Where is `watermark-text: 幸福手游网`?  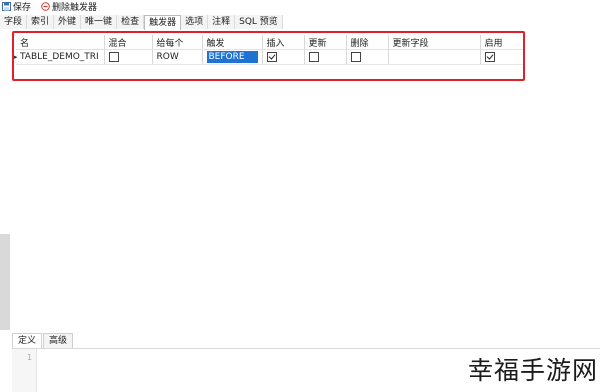 watermark-text: 幸福手游网 is located at coordinates (532, 370).